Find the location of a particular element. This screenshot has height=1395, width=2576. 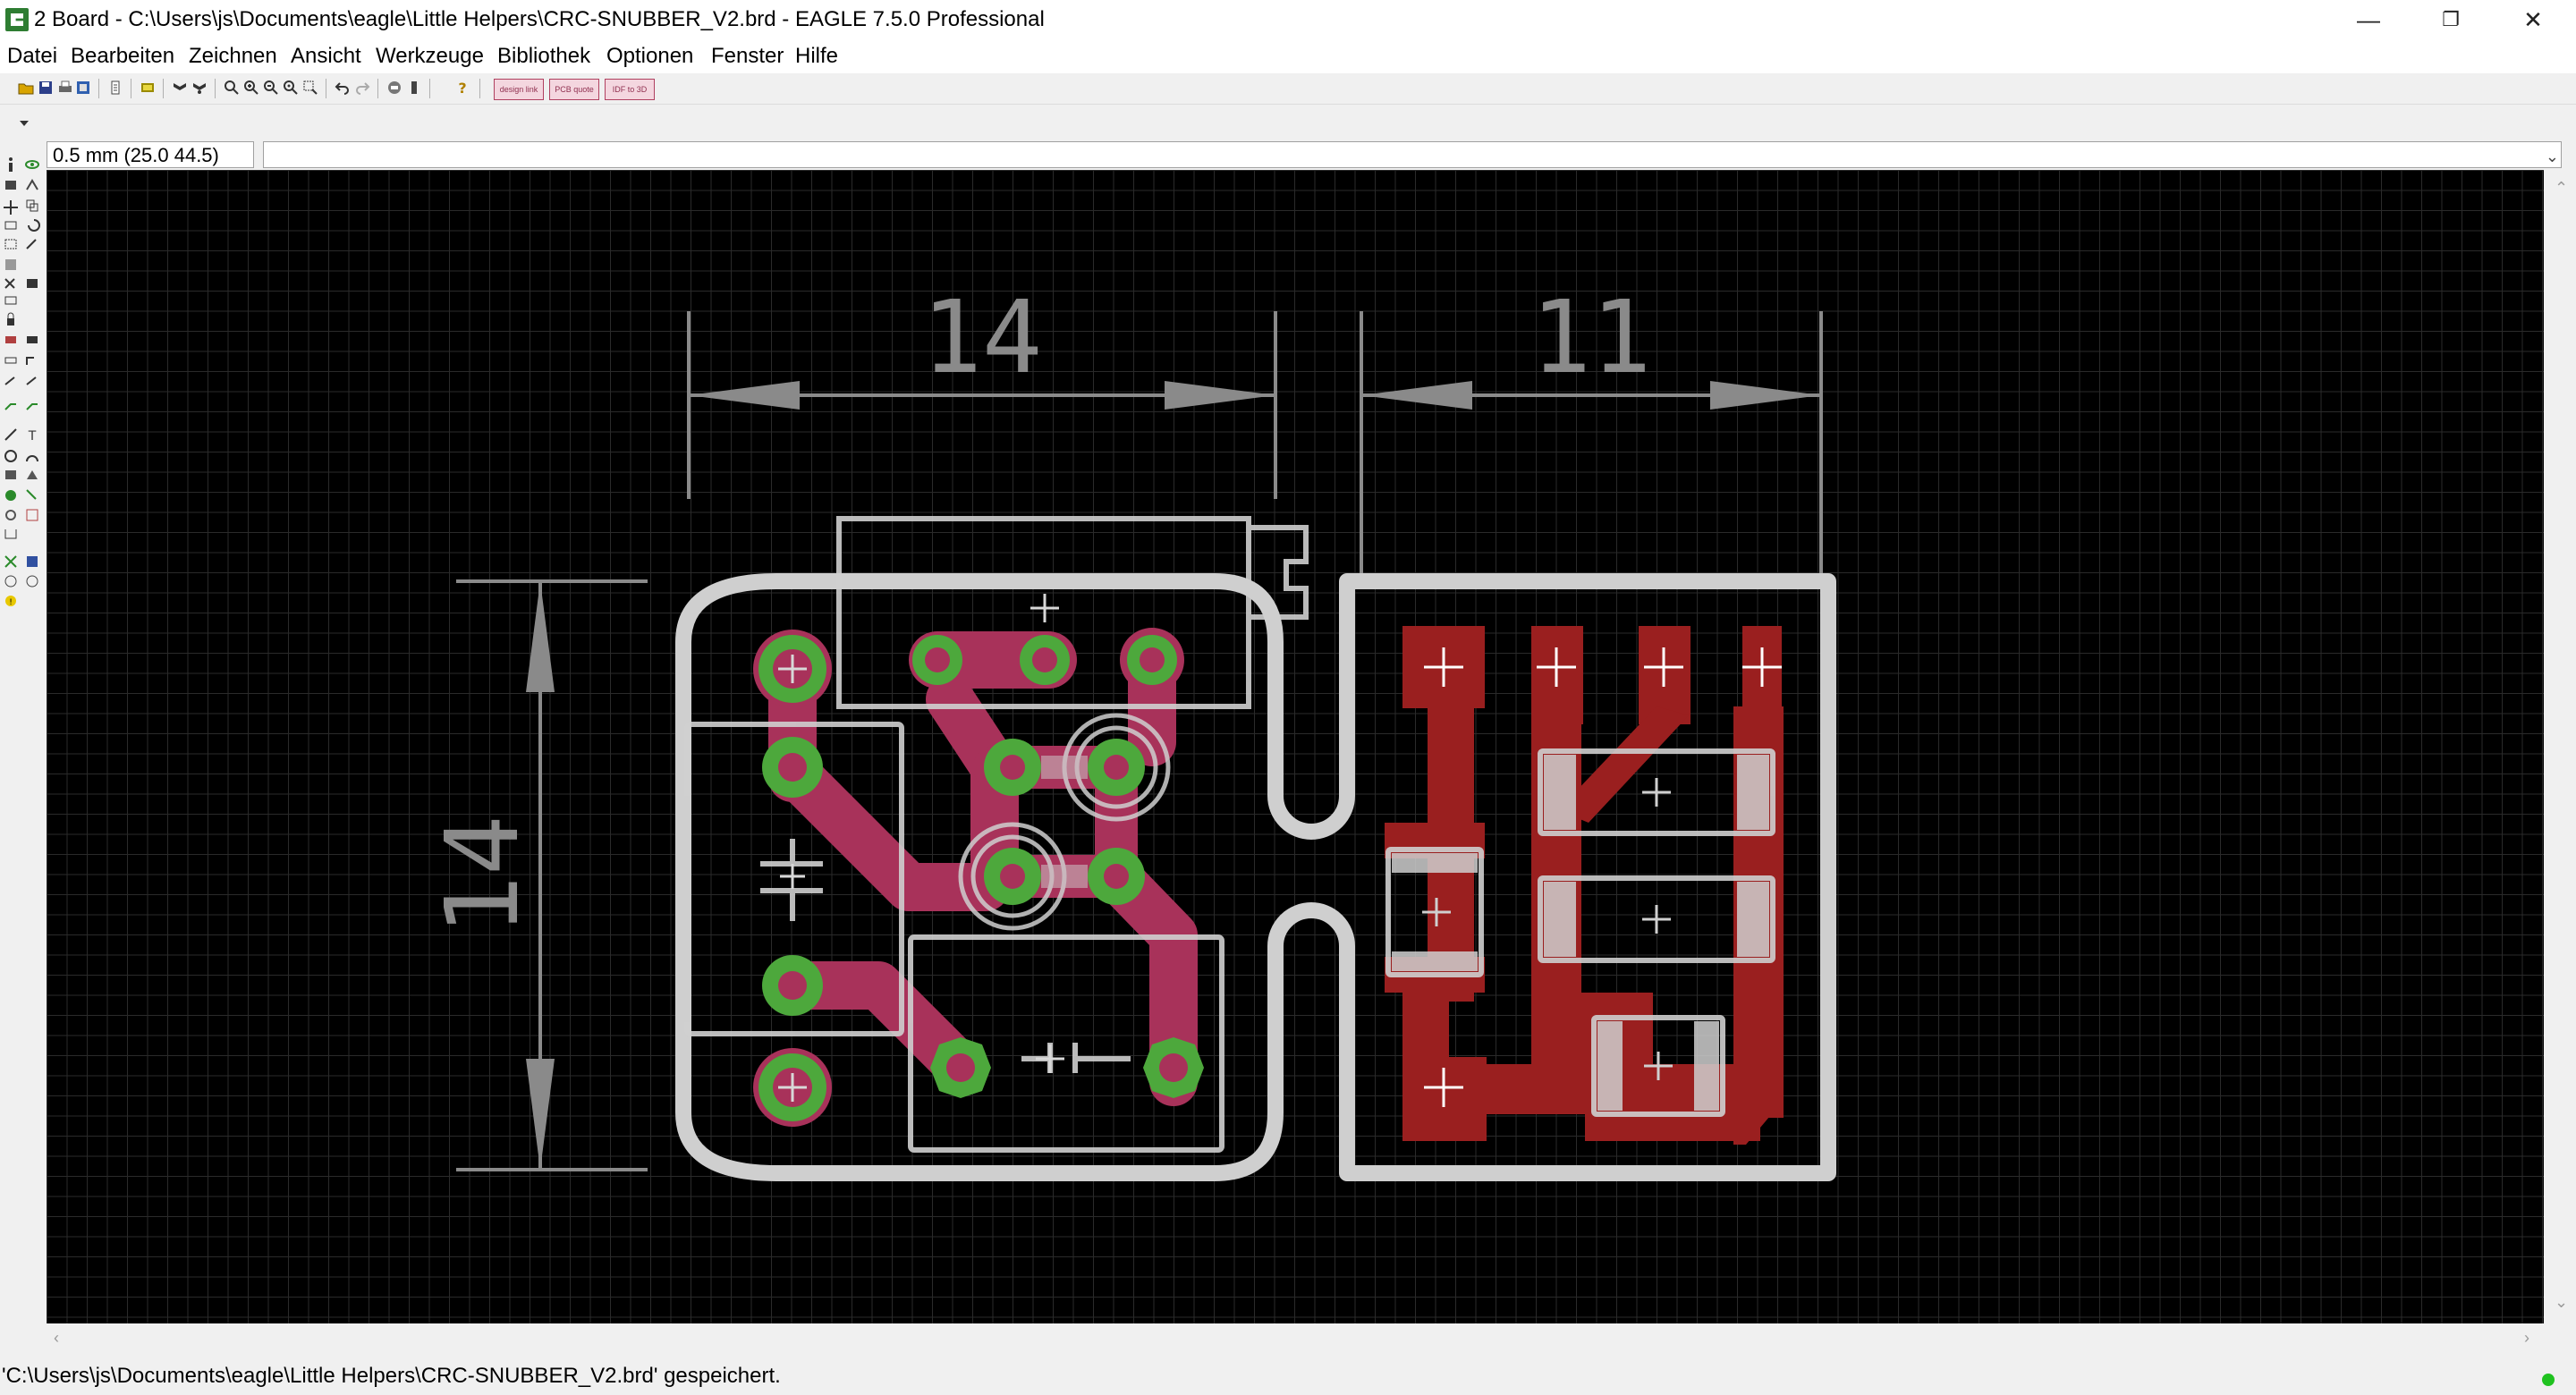

scroll-right-icon: › is located at coordinates (2526, 1338).